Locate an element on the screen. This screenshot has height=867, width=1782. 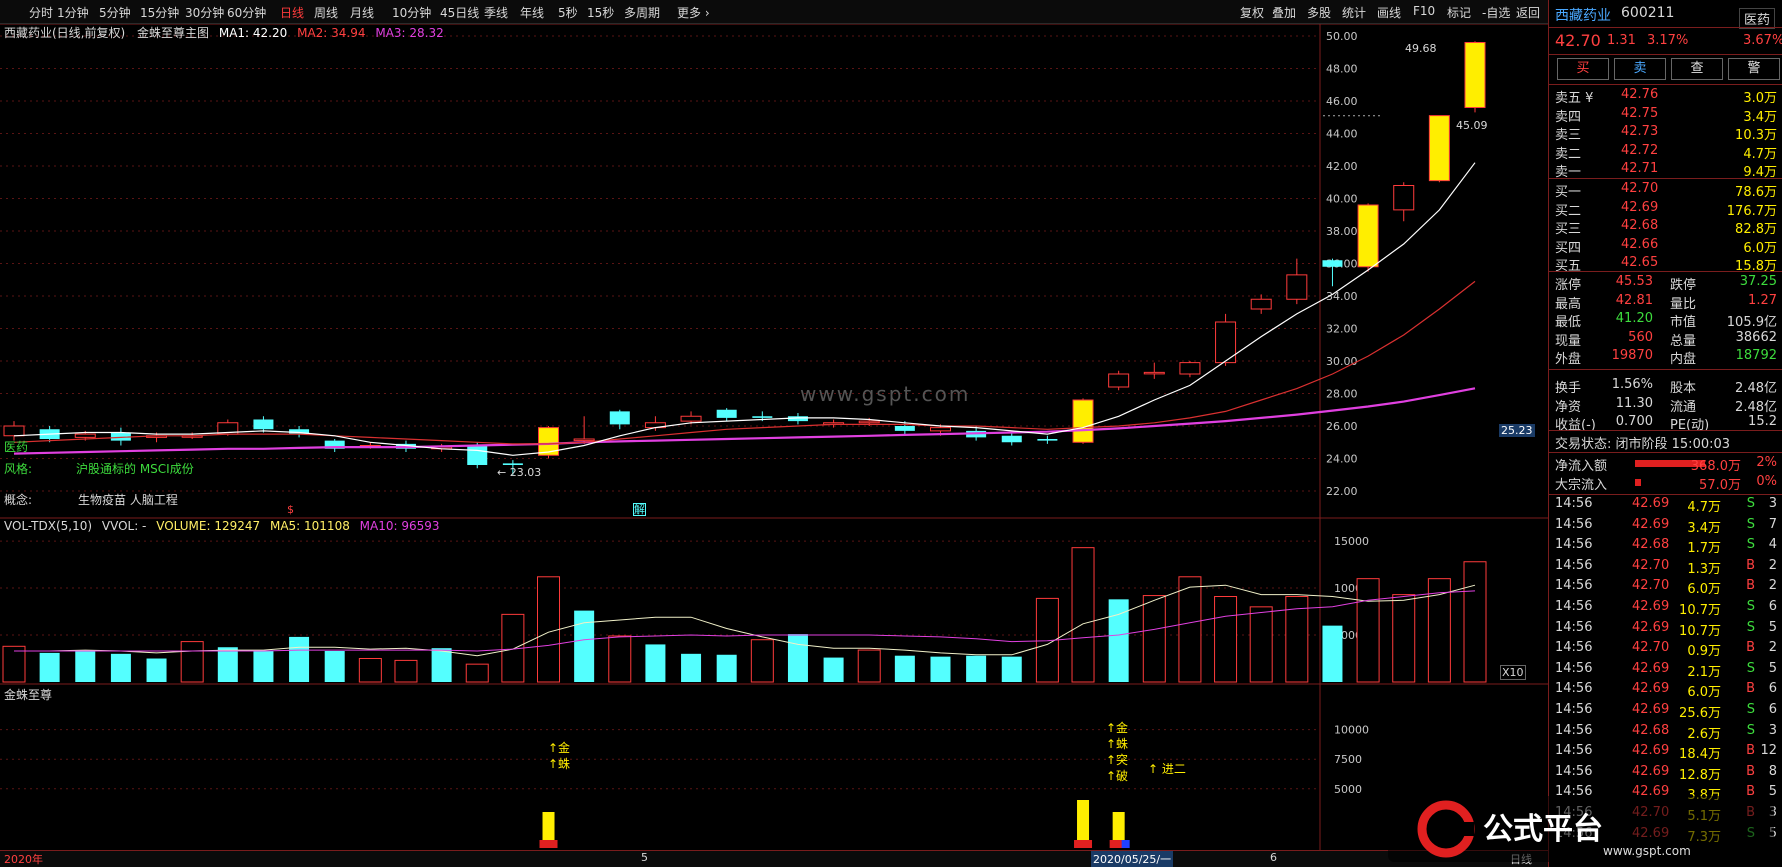
period-tab-1: 1分钟 is located at coordinates (73, 12).